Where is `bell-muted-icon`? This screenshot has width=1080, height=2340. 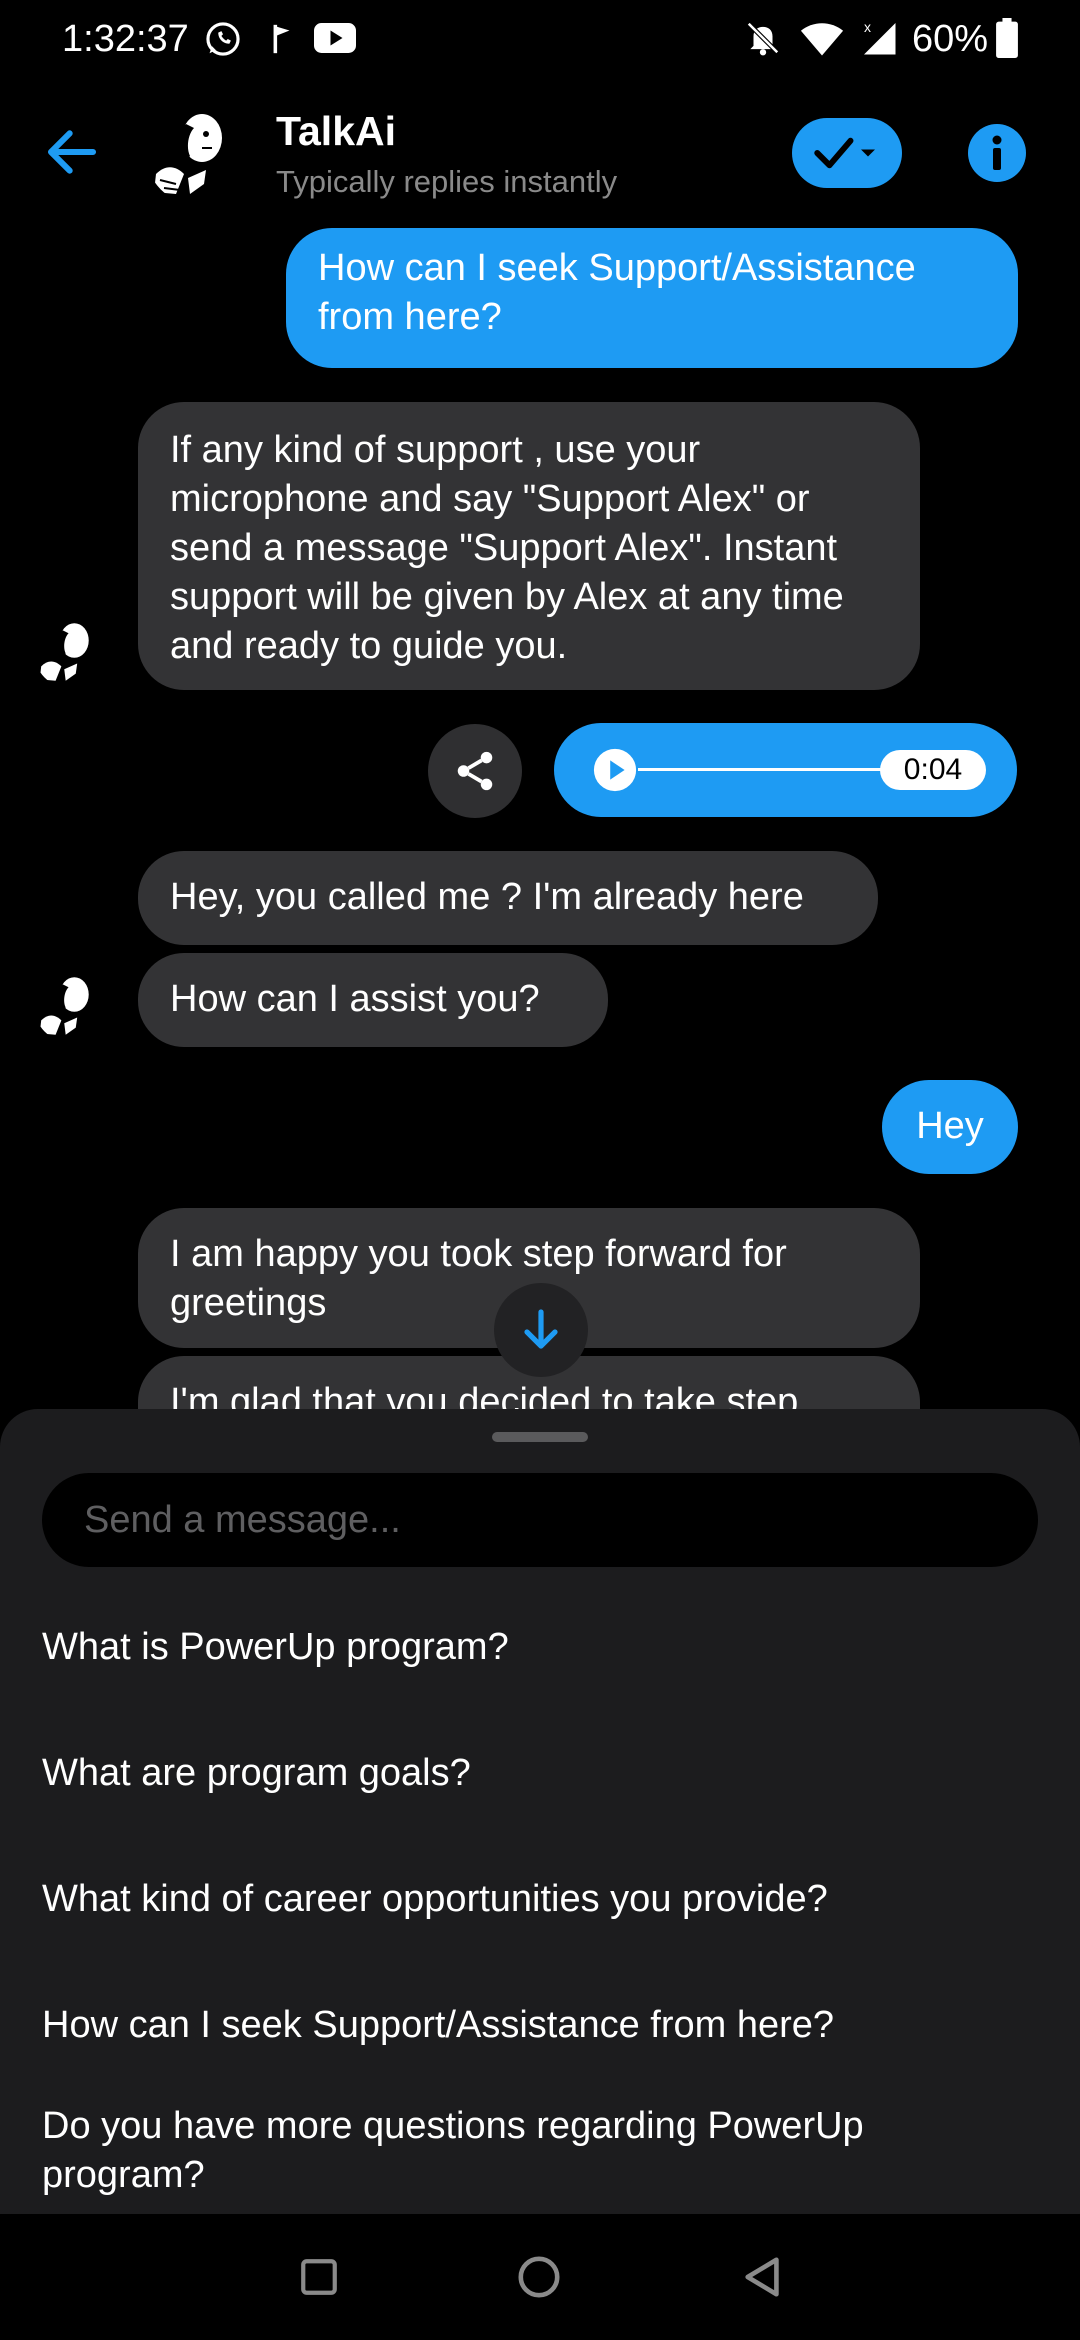 bell-muted-icon is located at coordinates (763, 39).